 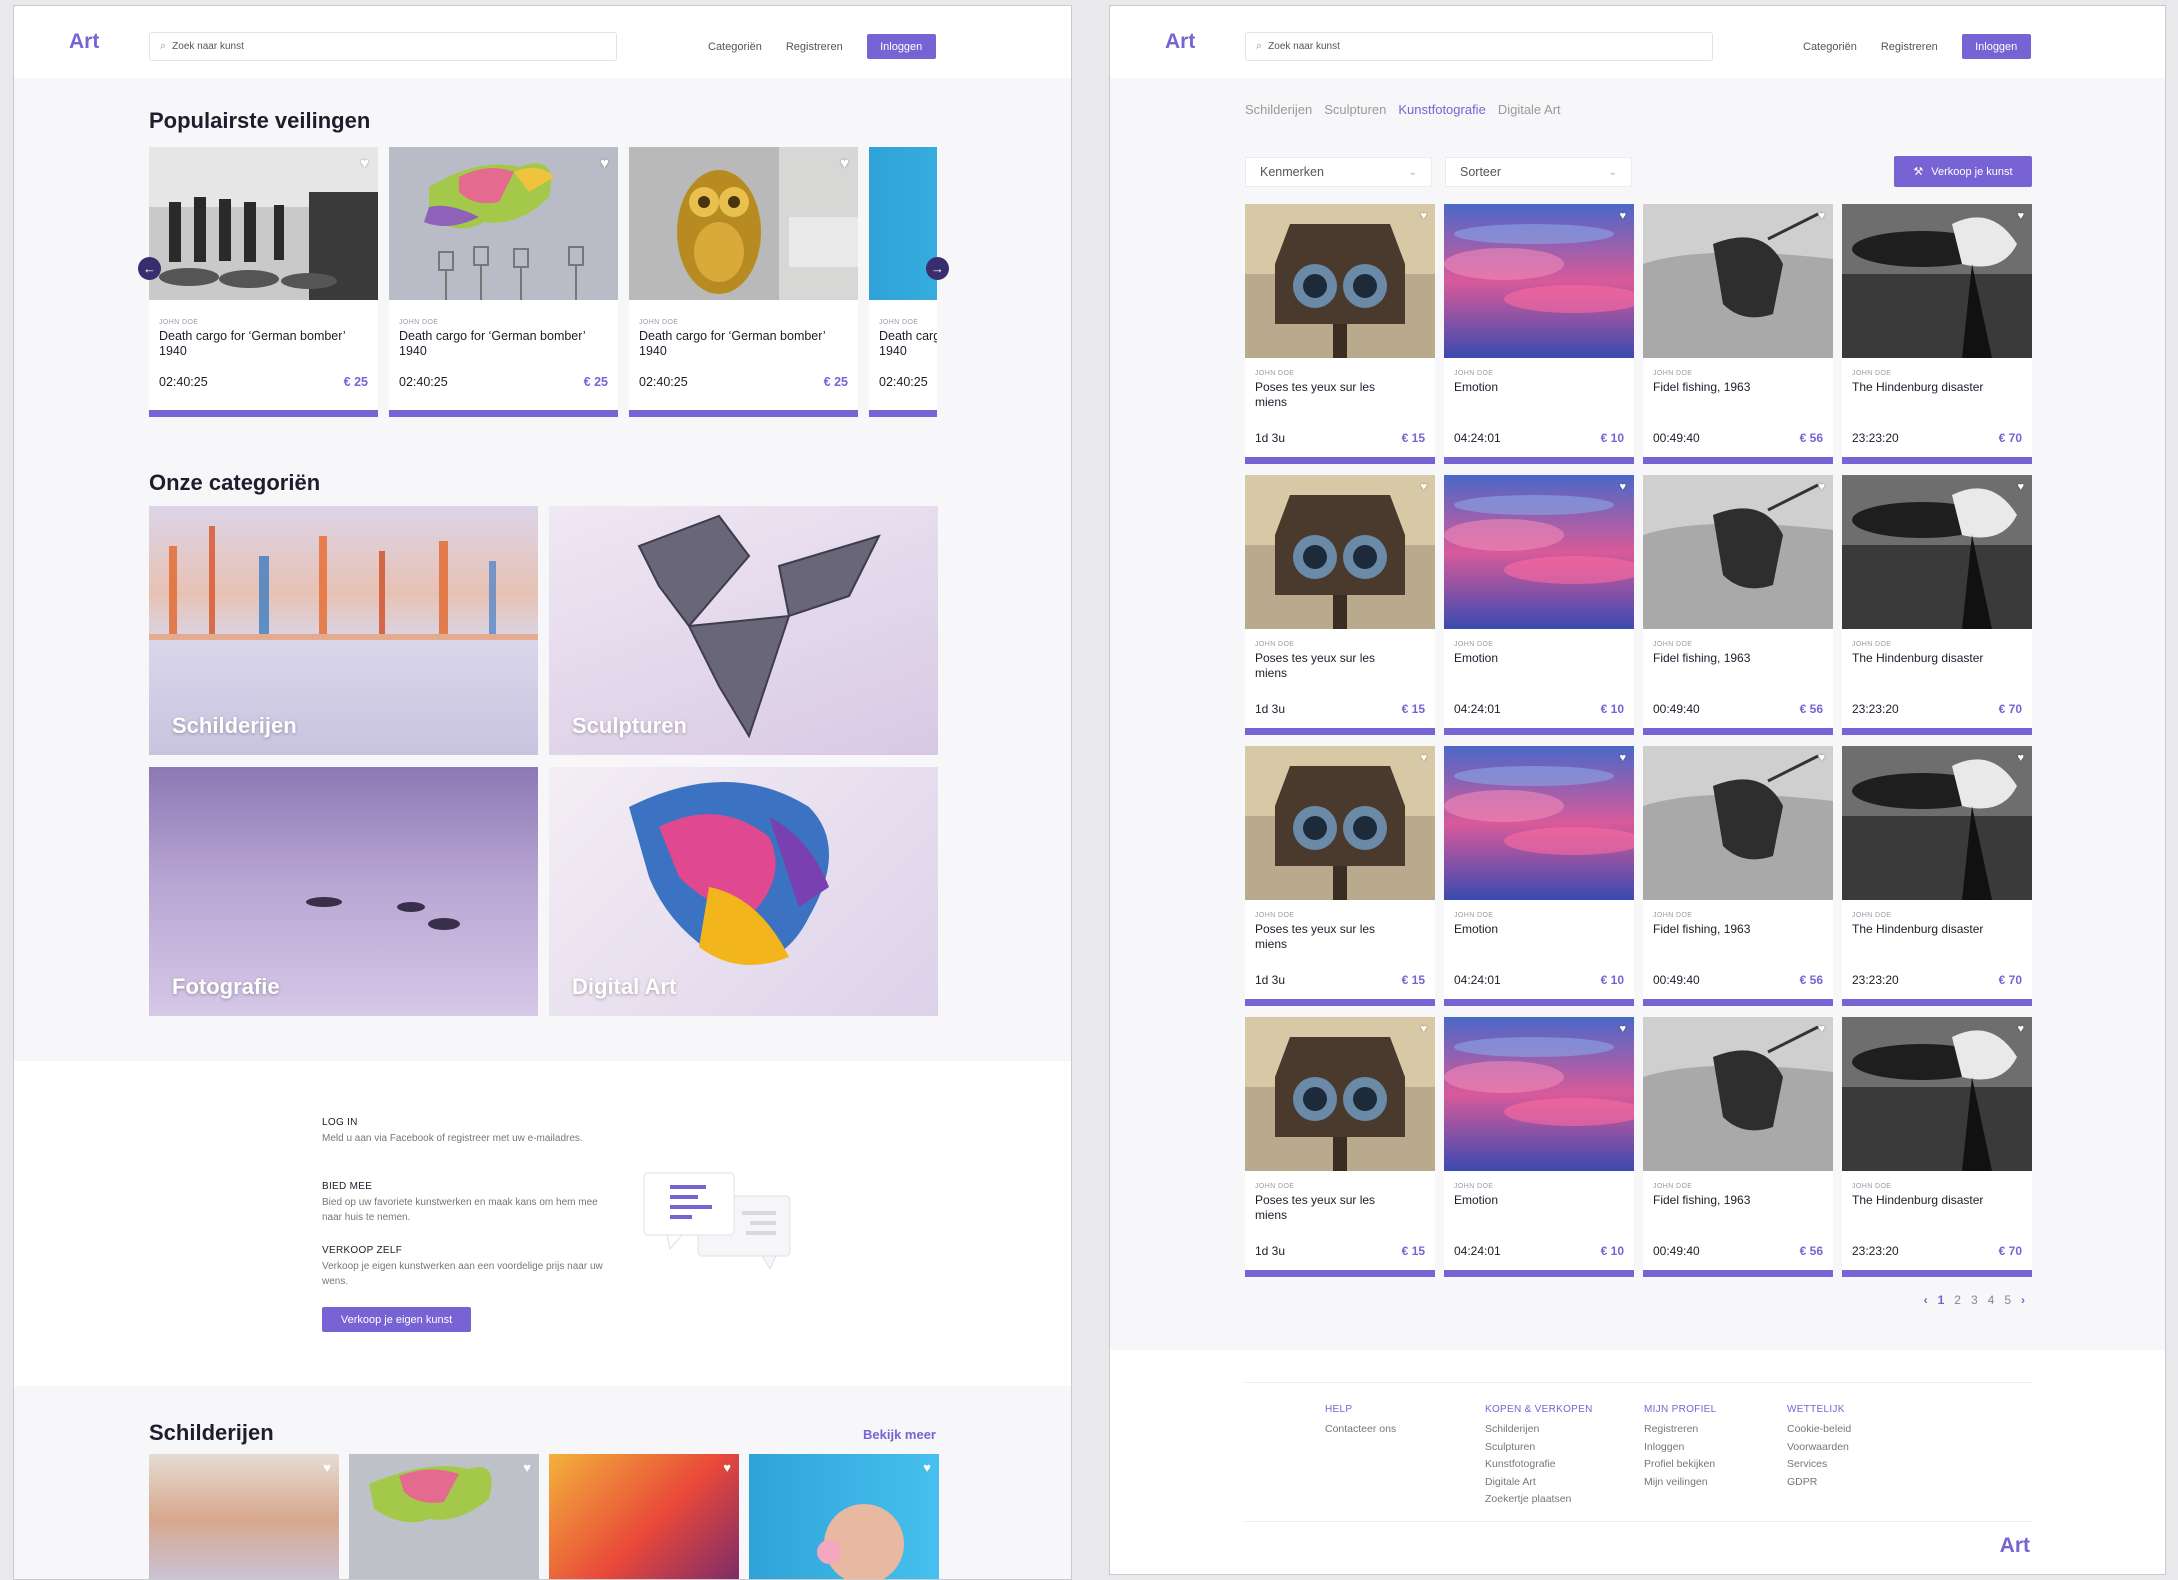 I want to click on tab-paintings: Schilderijen, so click(x=1278, y=109).